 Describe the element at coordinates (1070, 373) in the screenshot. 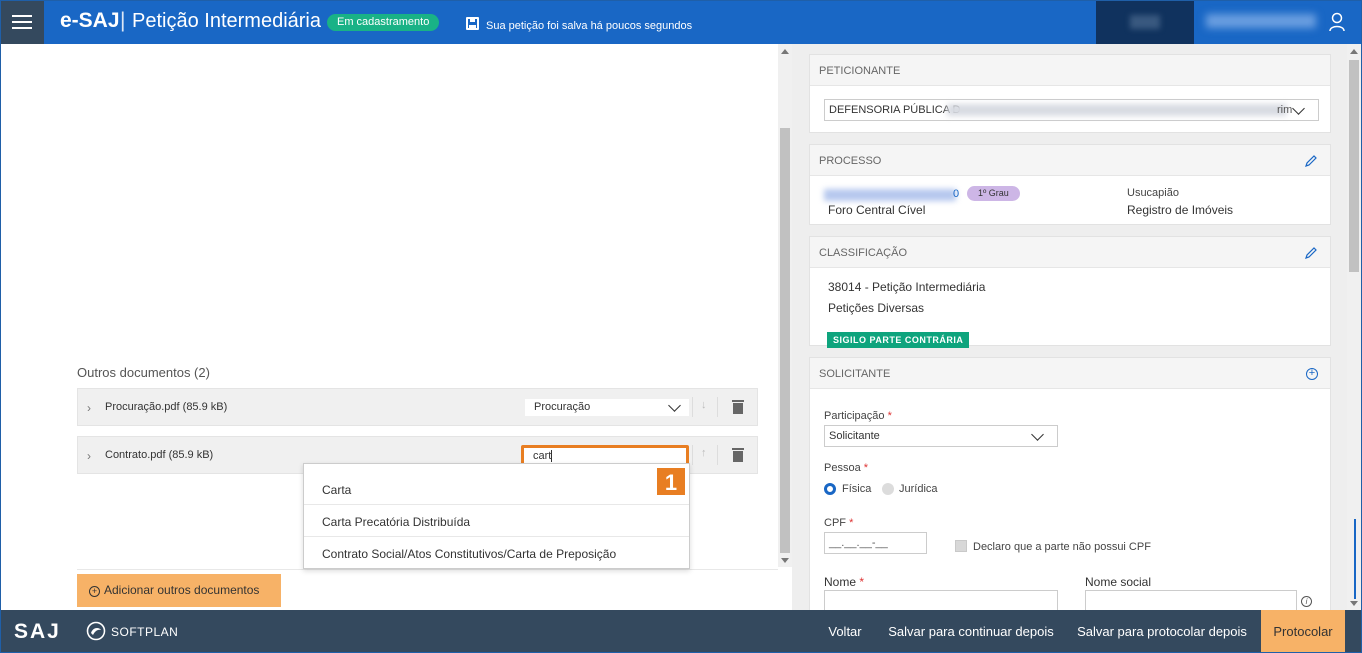

I see `solicitante-header: SOLICITANTE +` at that location.